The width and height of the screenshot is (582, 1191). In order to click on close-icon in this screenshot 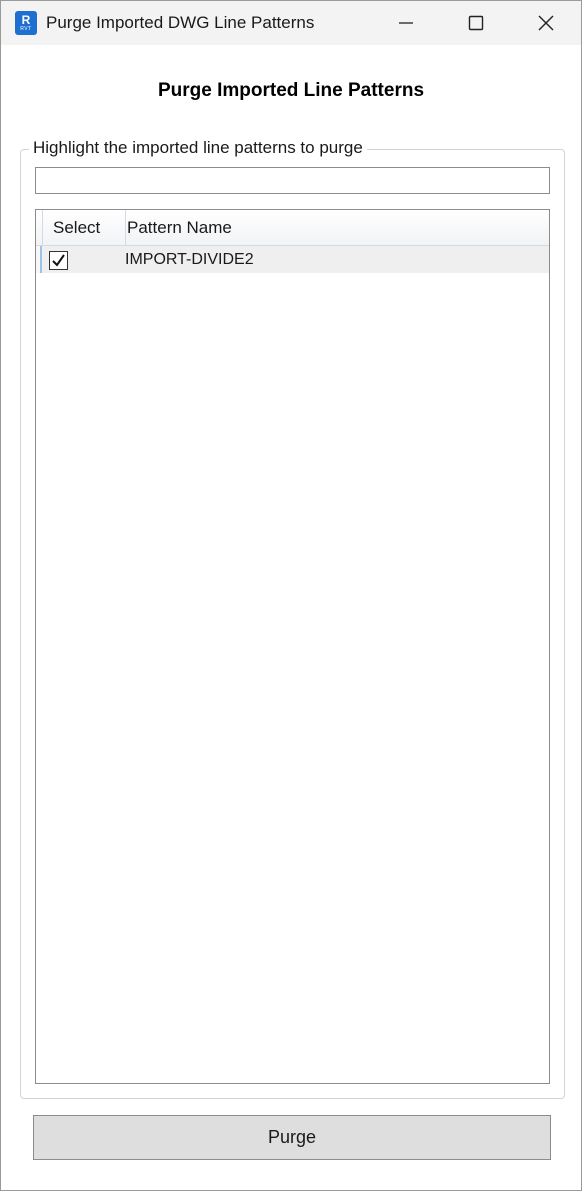, I will do `click(546, 23)`.